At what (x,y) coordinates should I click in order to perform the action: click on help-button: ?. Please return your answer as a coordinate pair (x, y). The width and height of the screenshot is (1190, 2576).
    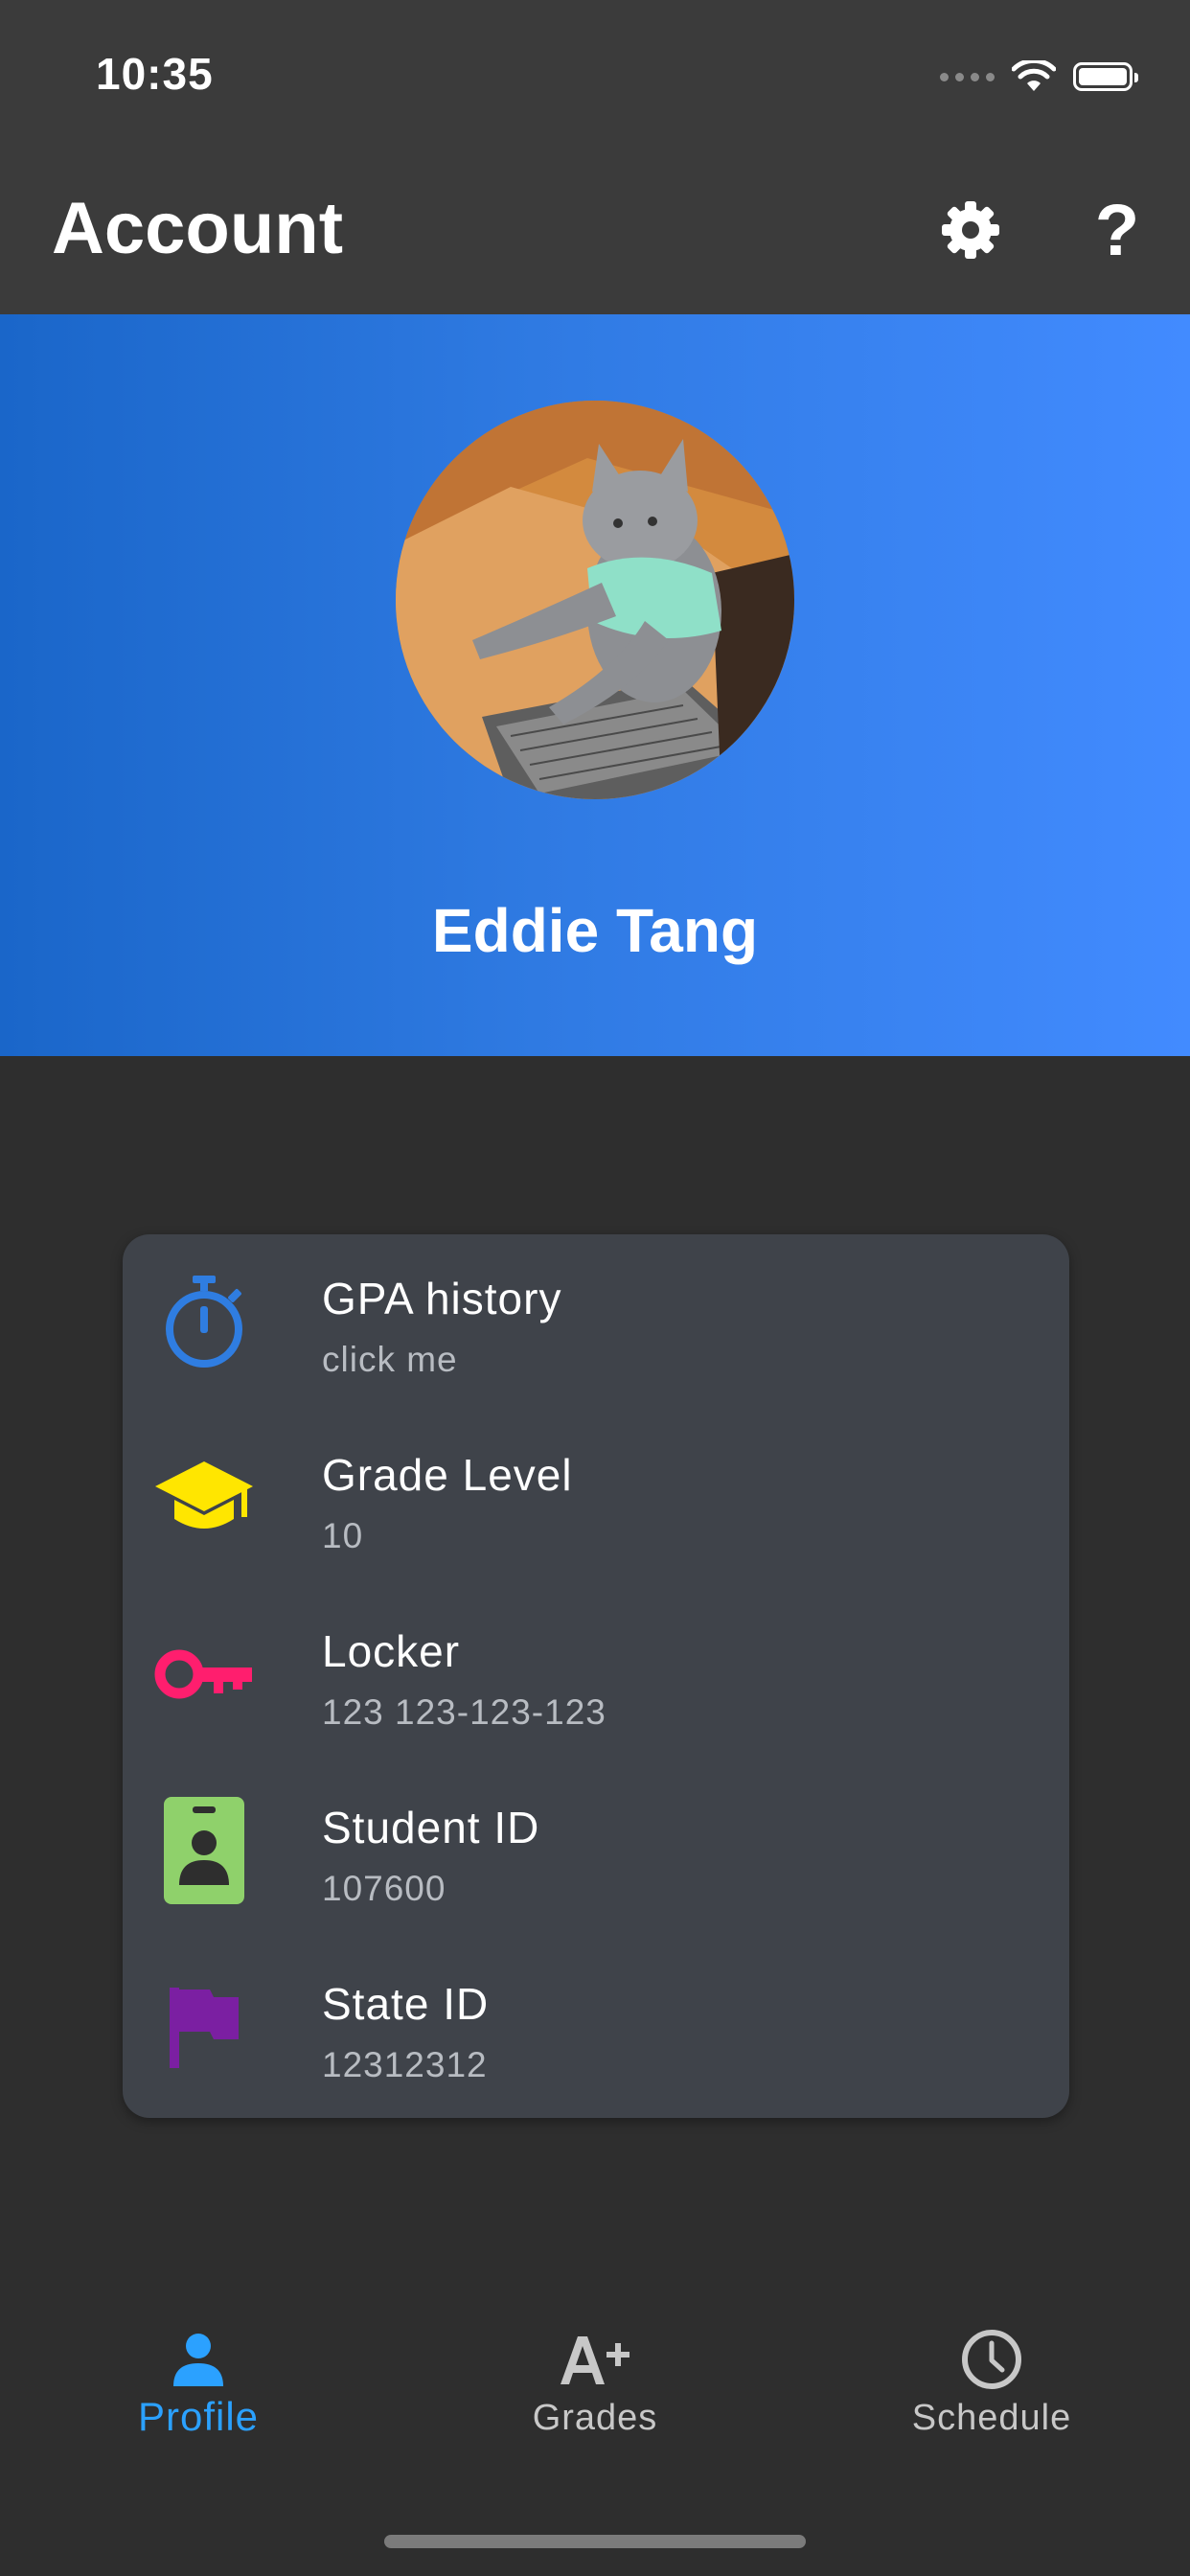
    Looking at the image, I should click on (1118, 230).